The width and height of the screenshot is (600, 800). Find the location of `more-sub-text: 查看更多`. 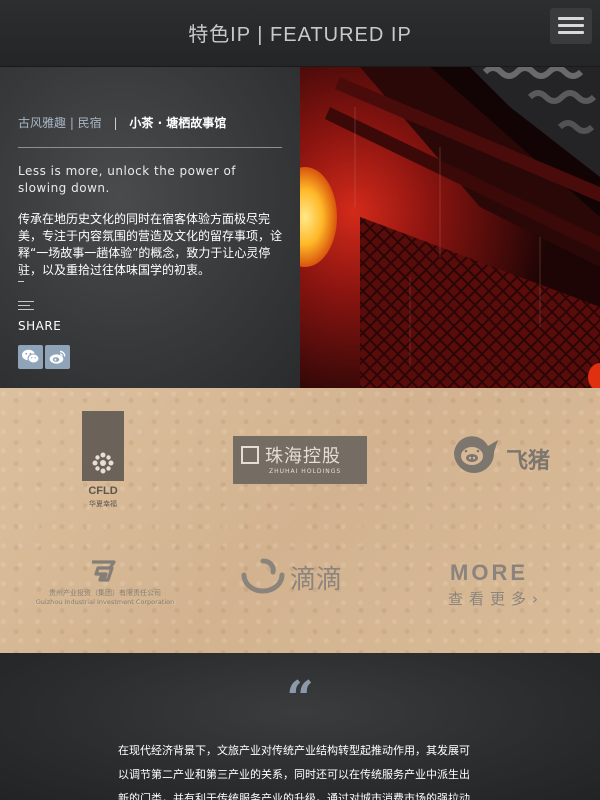

more-sub-text: 查看更多 is located at coordinates (490, 599).